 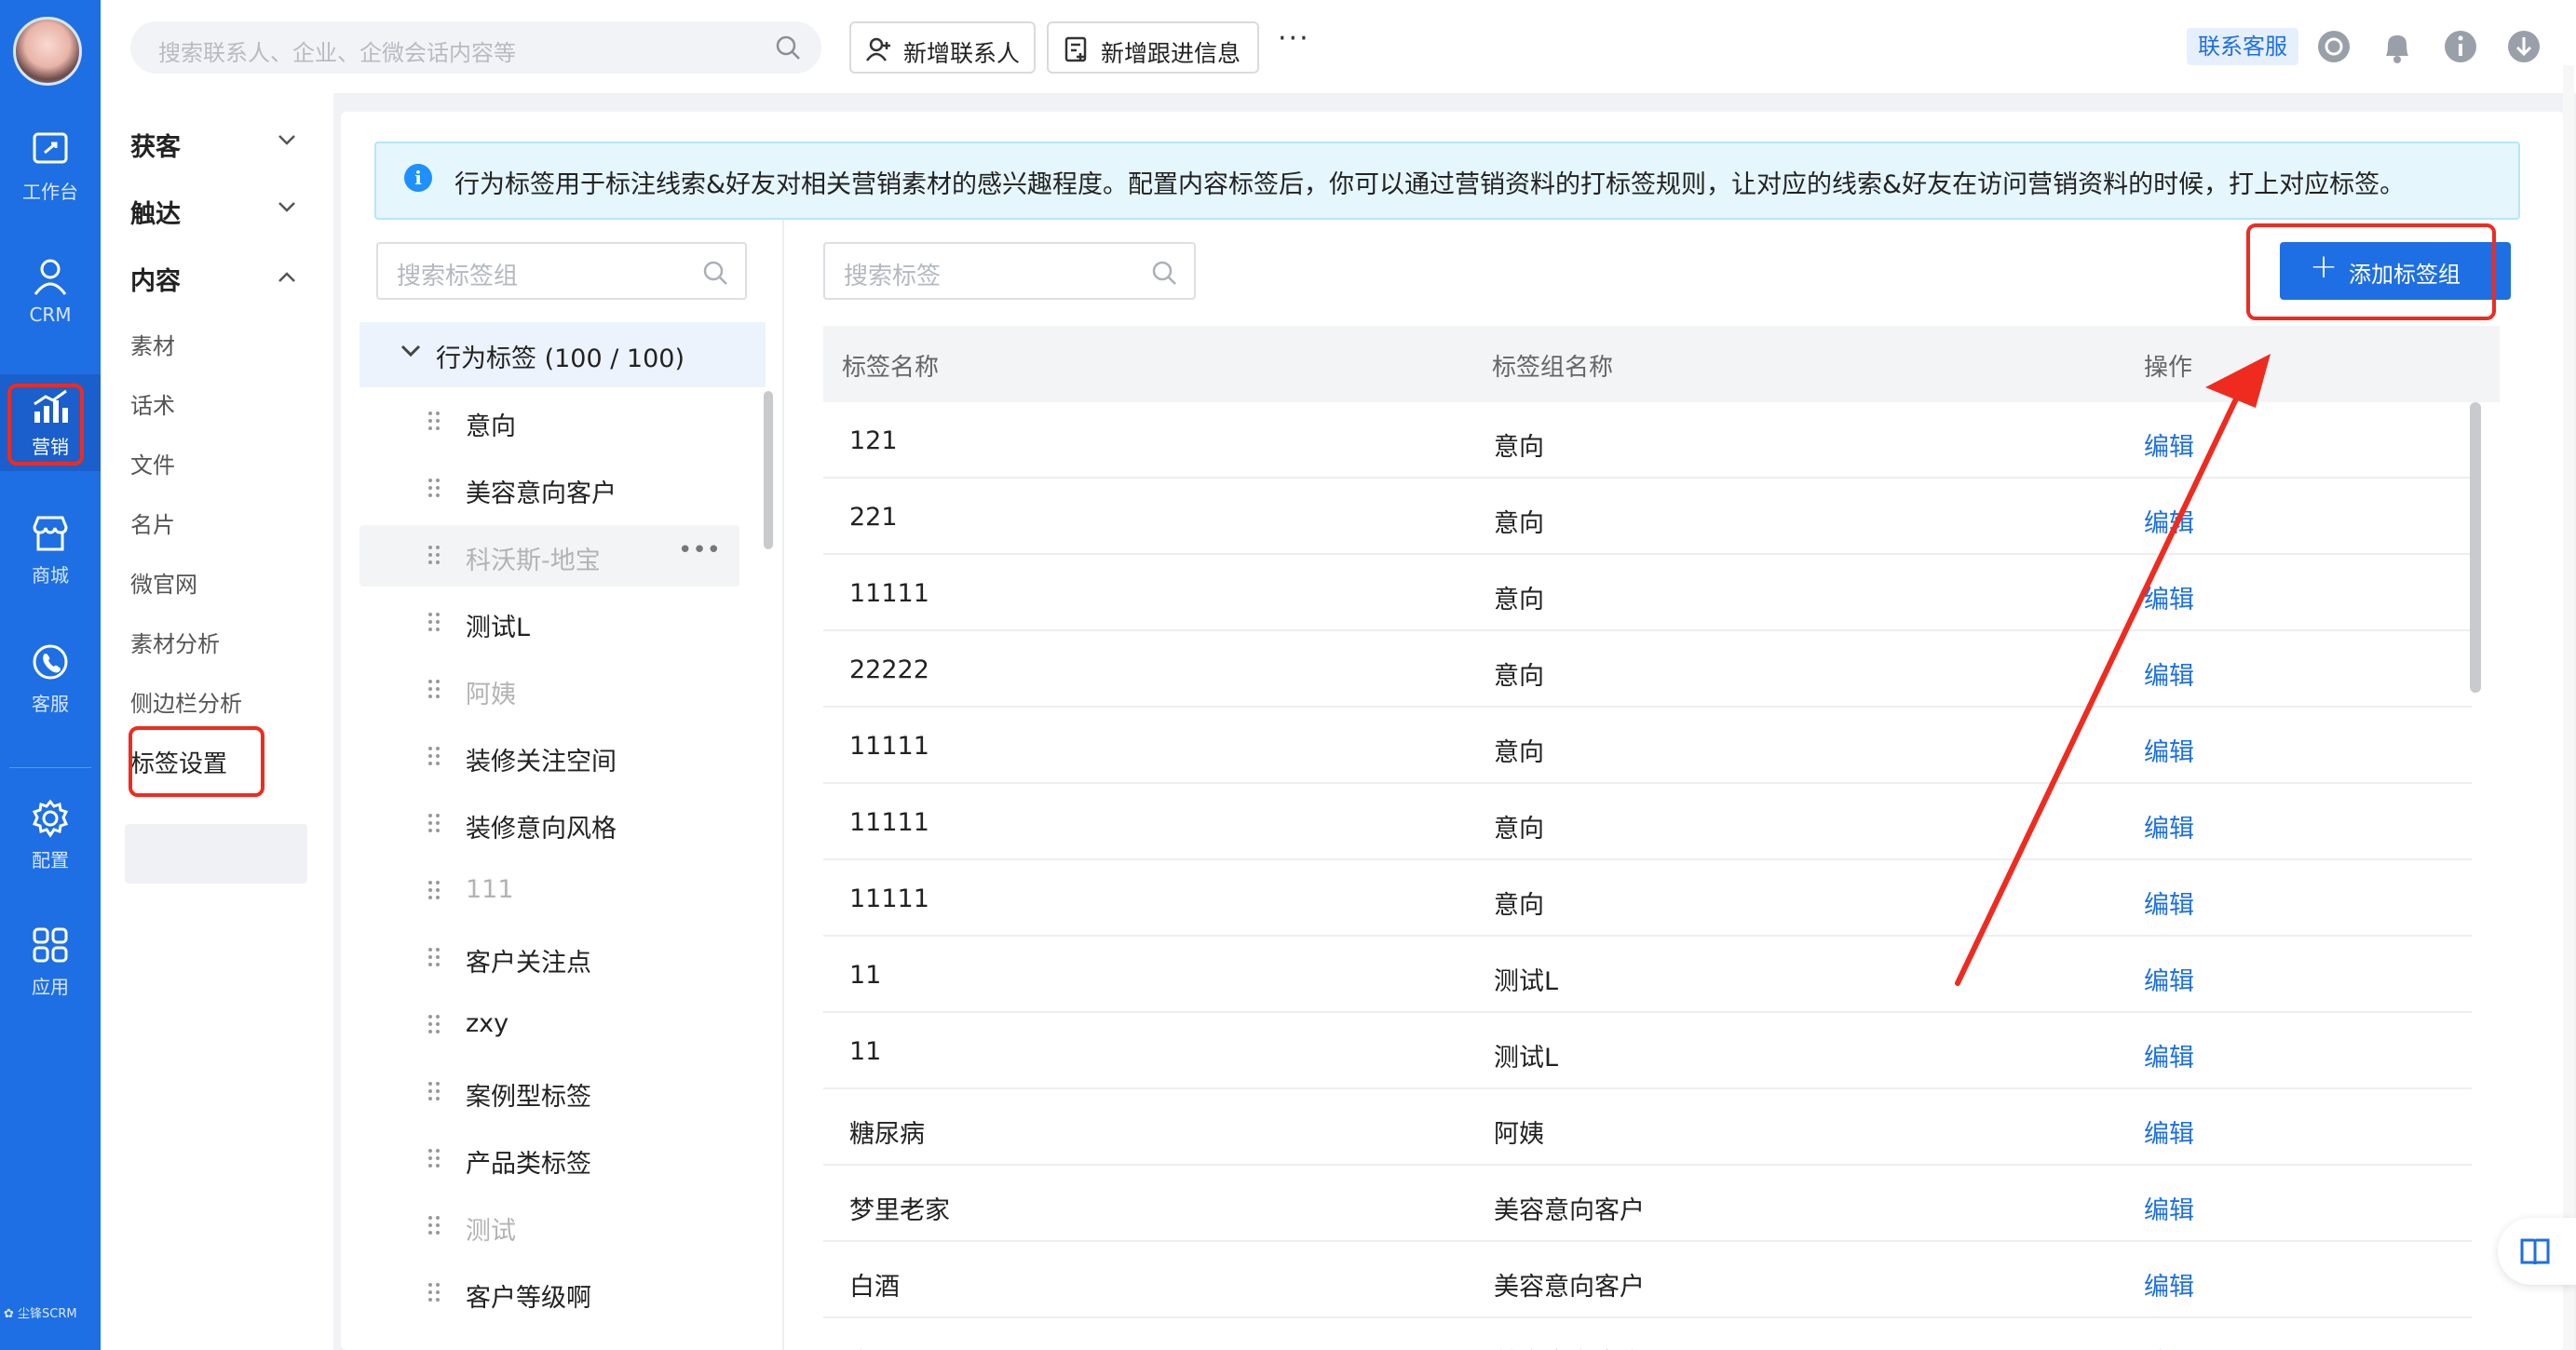 I want to click on top-header: 搜索联系人、企业、企微会话内容等 新增联系人 新增跟进信息 ··· 联系客服, so click(x=1338, y=47).